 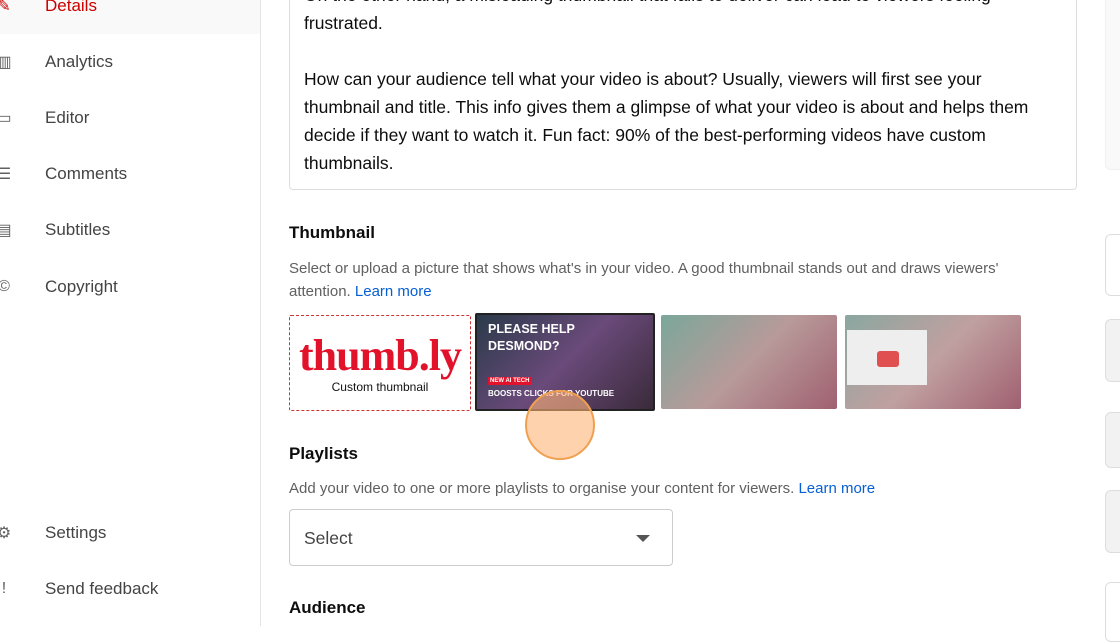 I want to click on thumbnail-badge: NEW AI TECH, so click(x=510, y=381).